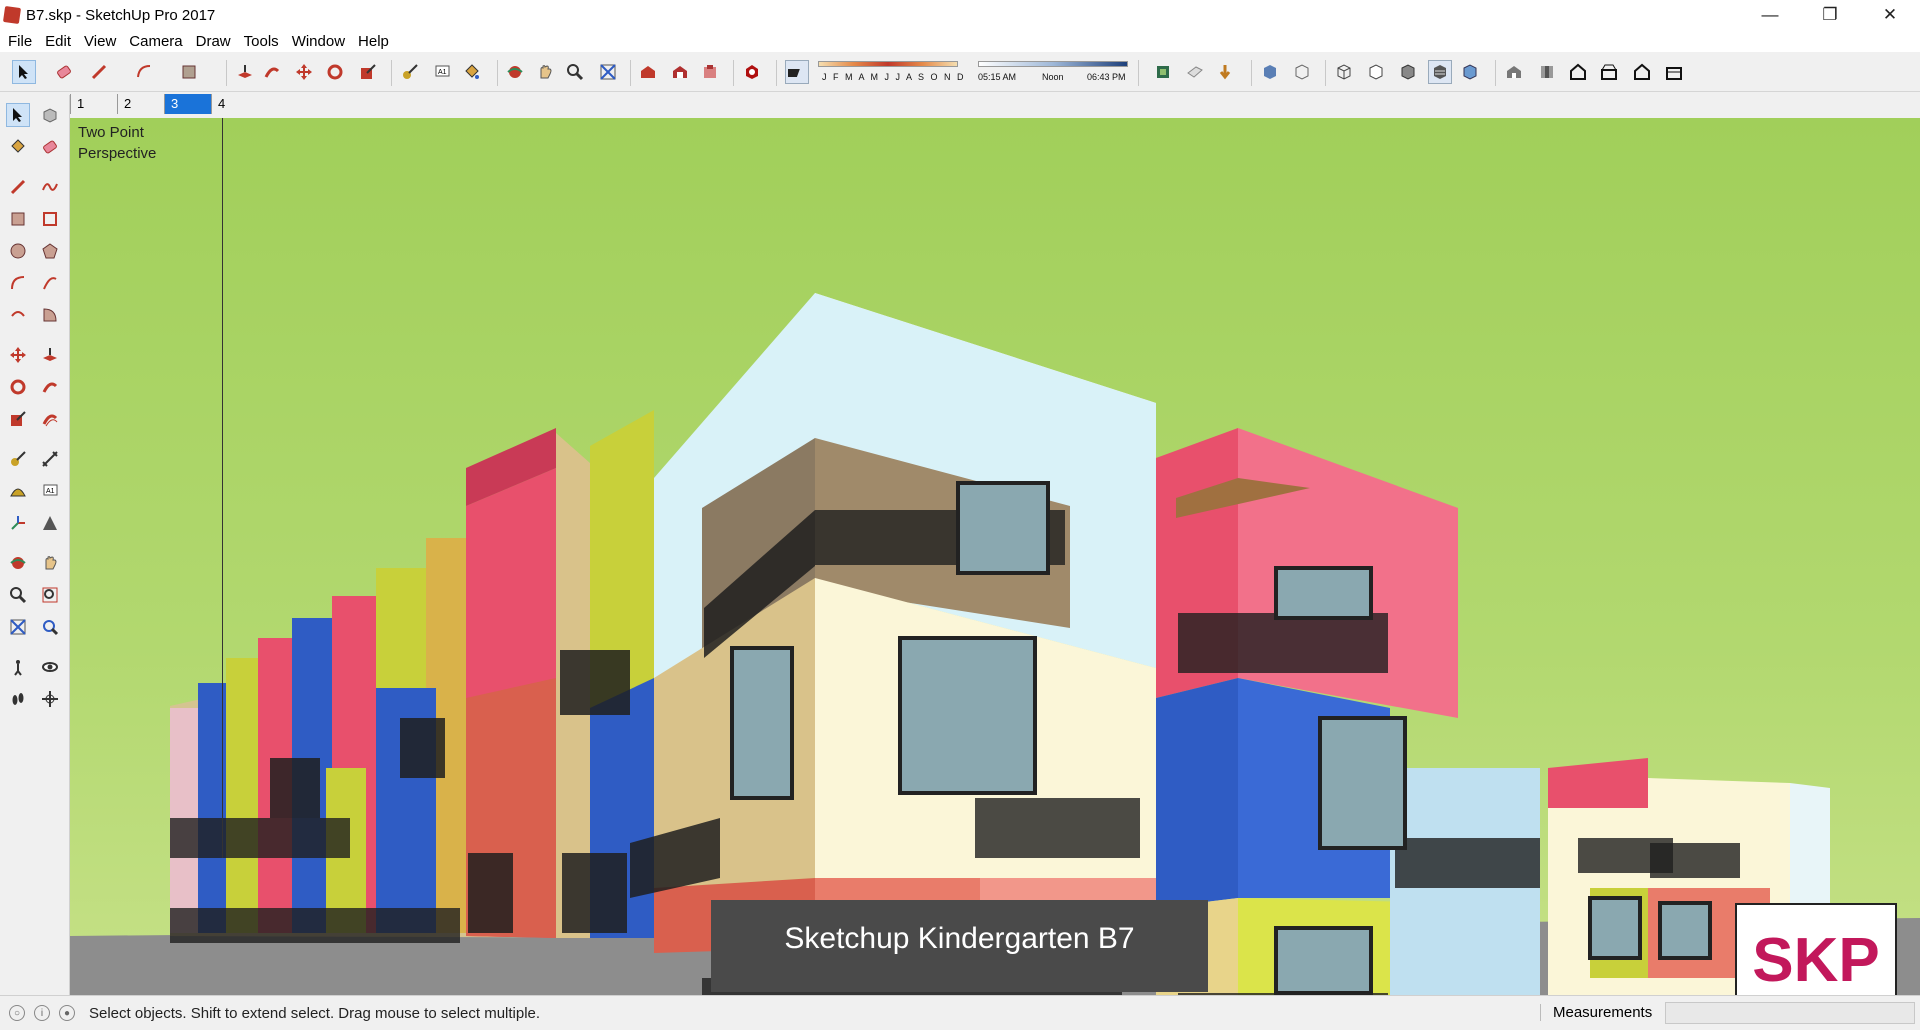  I want to click on scale-tool-icon, so click(368, 72).